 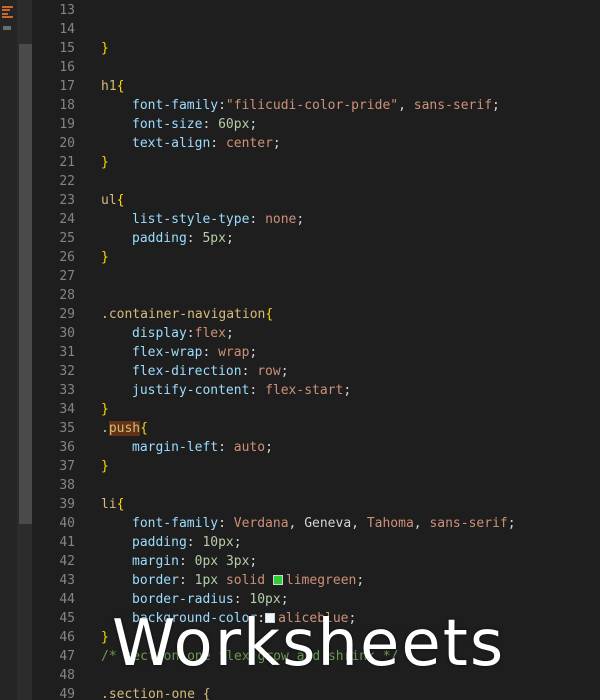 What do you see at coordinates (159, 542) in the screenshot?
I see `code-token: padding` at bounding box center [159, 542].